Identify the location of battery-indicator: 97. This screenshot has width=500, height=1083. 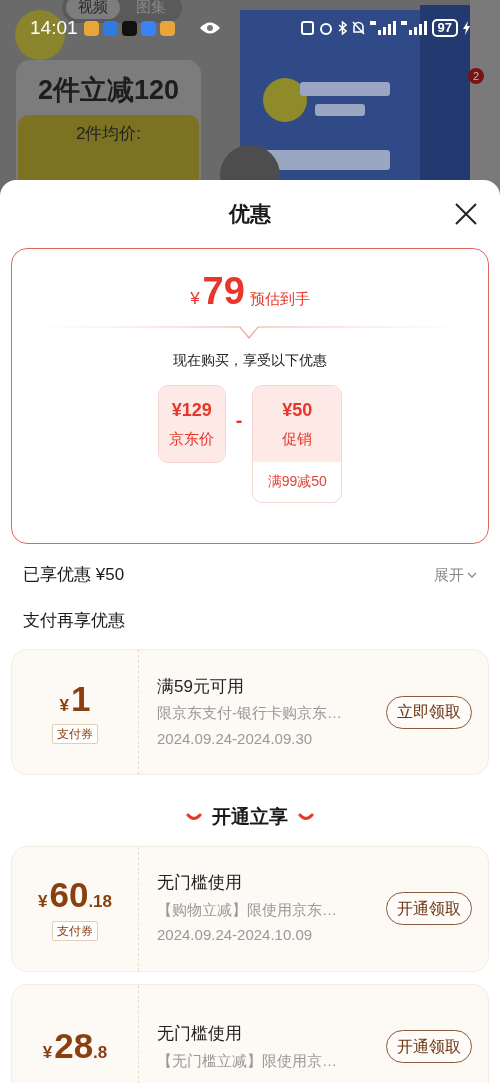
(444, 28).